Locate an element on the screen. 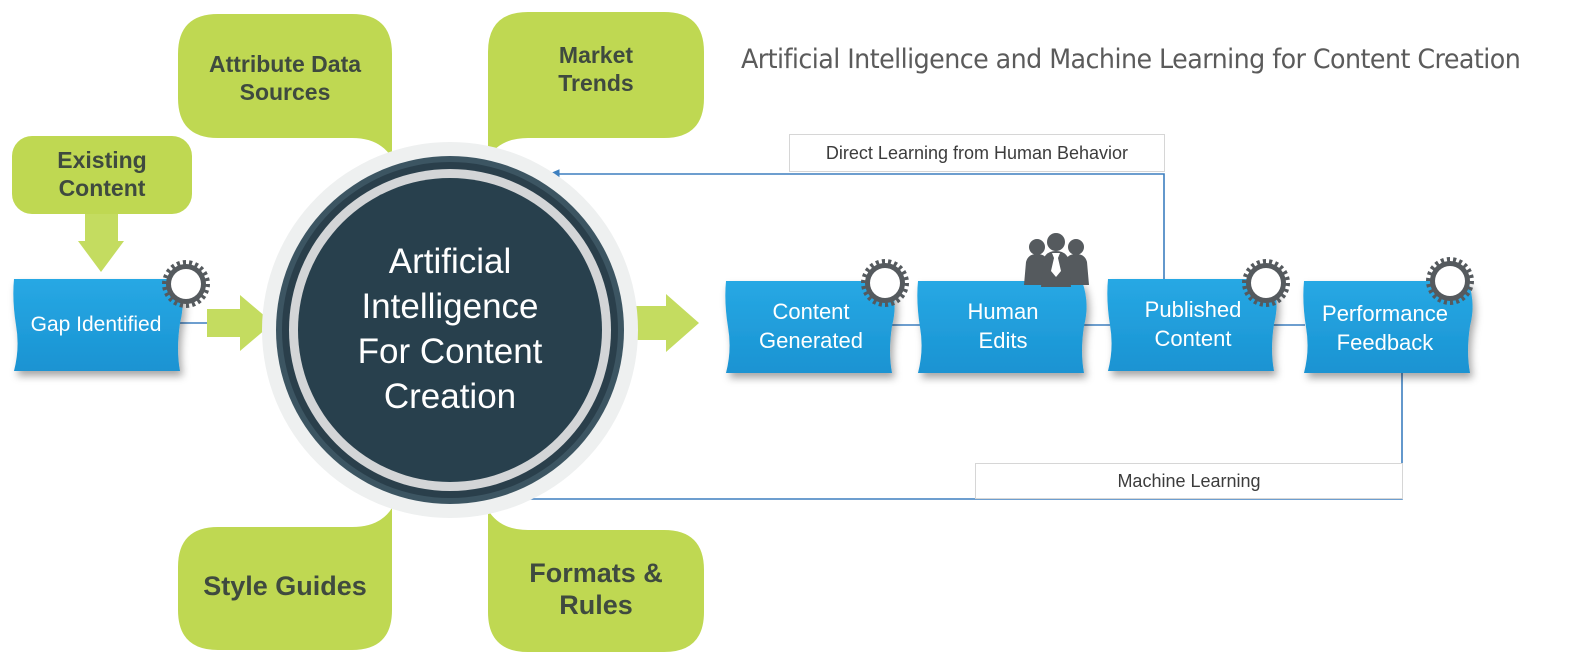  arrow-existing-to-gap is located at coordinates (101, 243).